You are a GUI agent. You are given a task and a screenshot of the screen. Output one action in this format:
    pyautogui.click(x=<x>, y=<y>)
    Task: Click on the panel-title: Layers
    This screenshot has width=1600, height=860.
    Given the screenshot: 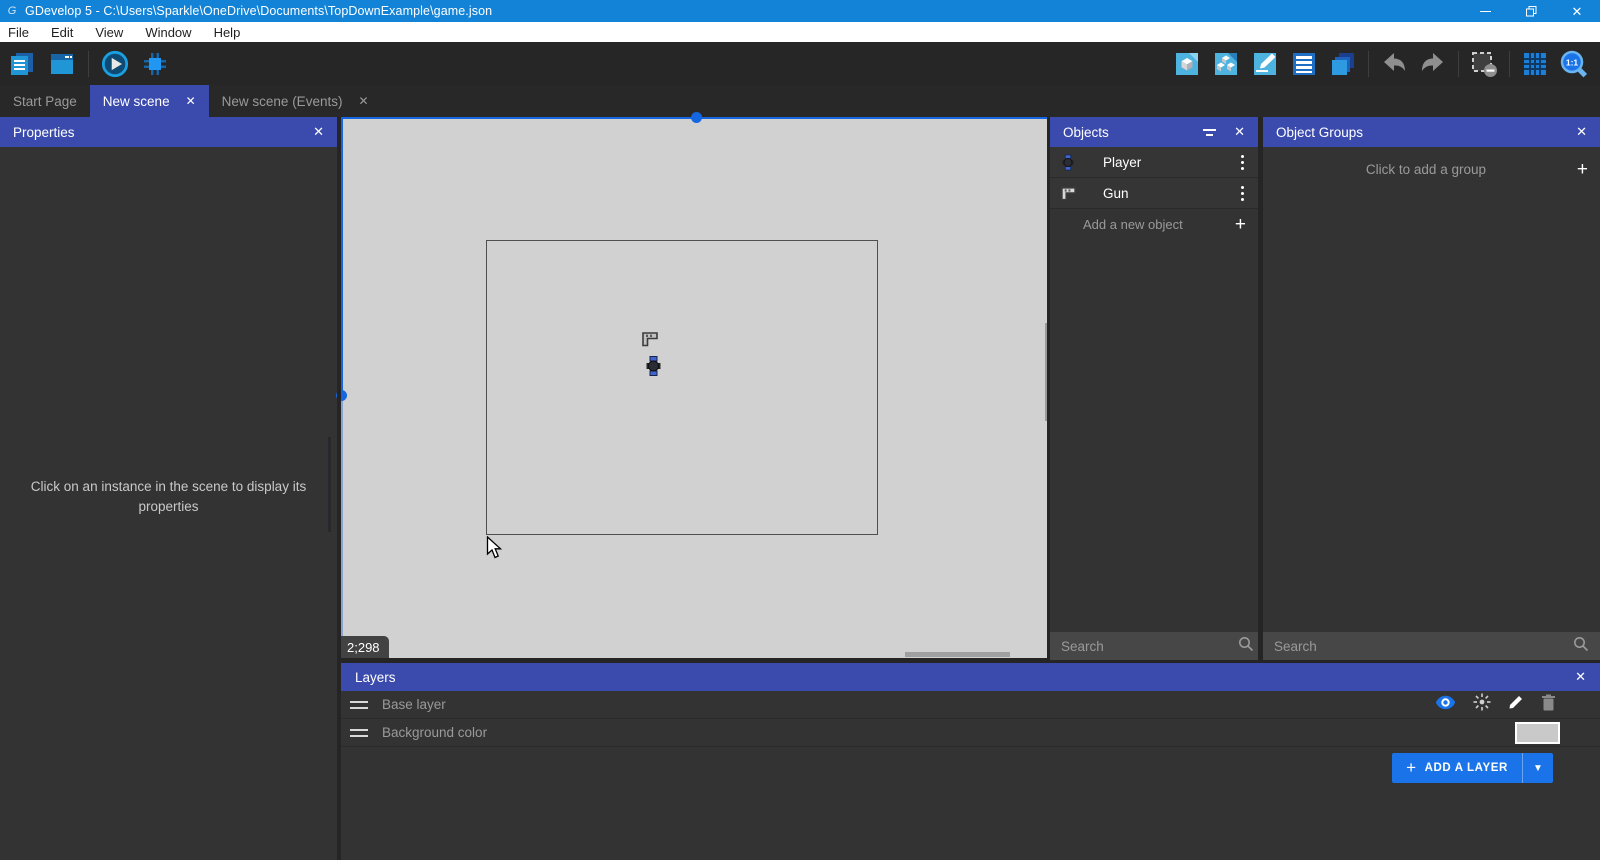 What is the action you would take?
    pyautogui.click(x=375, y=677)
    